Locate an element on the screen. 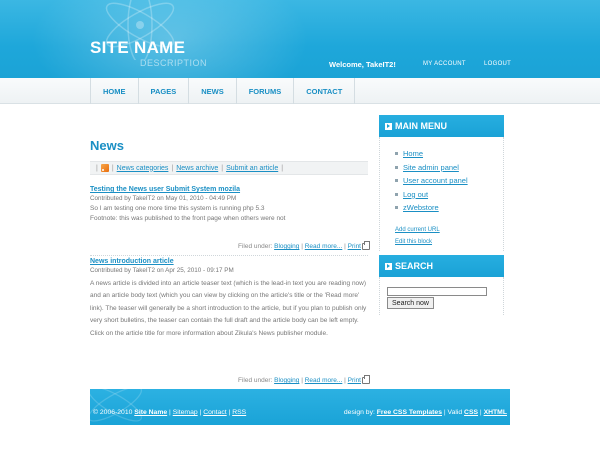 The height and width of the screenshot is (450, 600). nav-contact: CONTACT is located at coordinates (325, 91).